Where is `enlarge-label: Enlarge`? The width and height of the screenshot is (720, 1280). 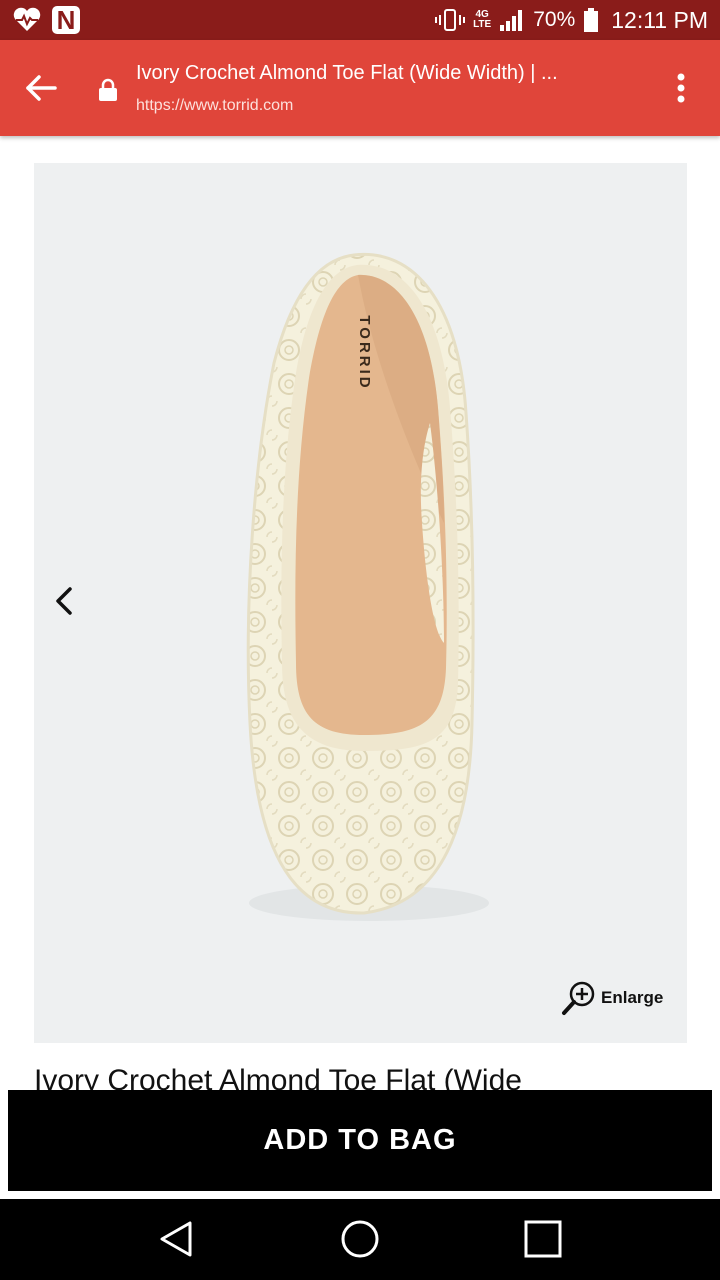
enlarge-label: Enlarge is located at coordinates (632, 997).